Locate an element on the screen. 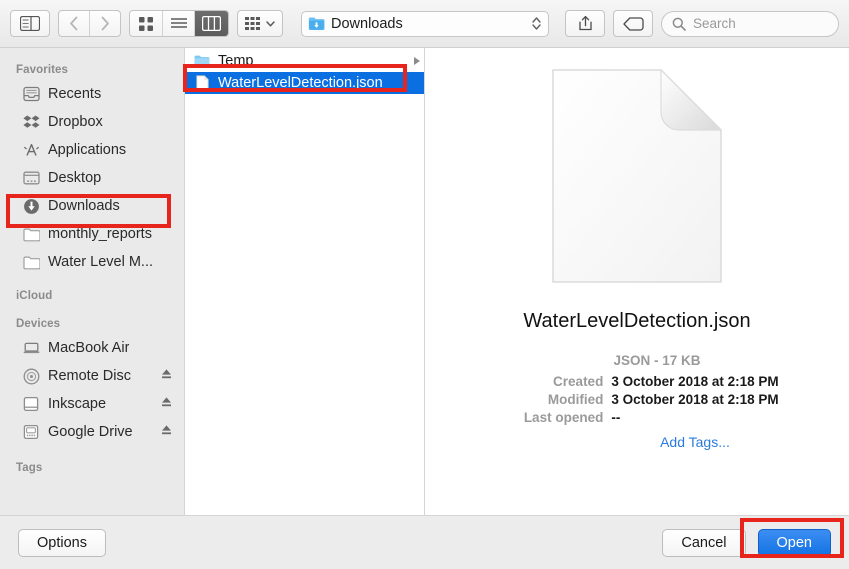 The height and width of the screenshot is (569, 849). tag-icon is located at coordinates (633, 23).